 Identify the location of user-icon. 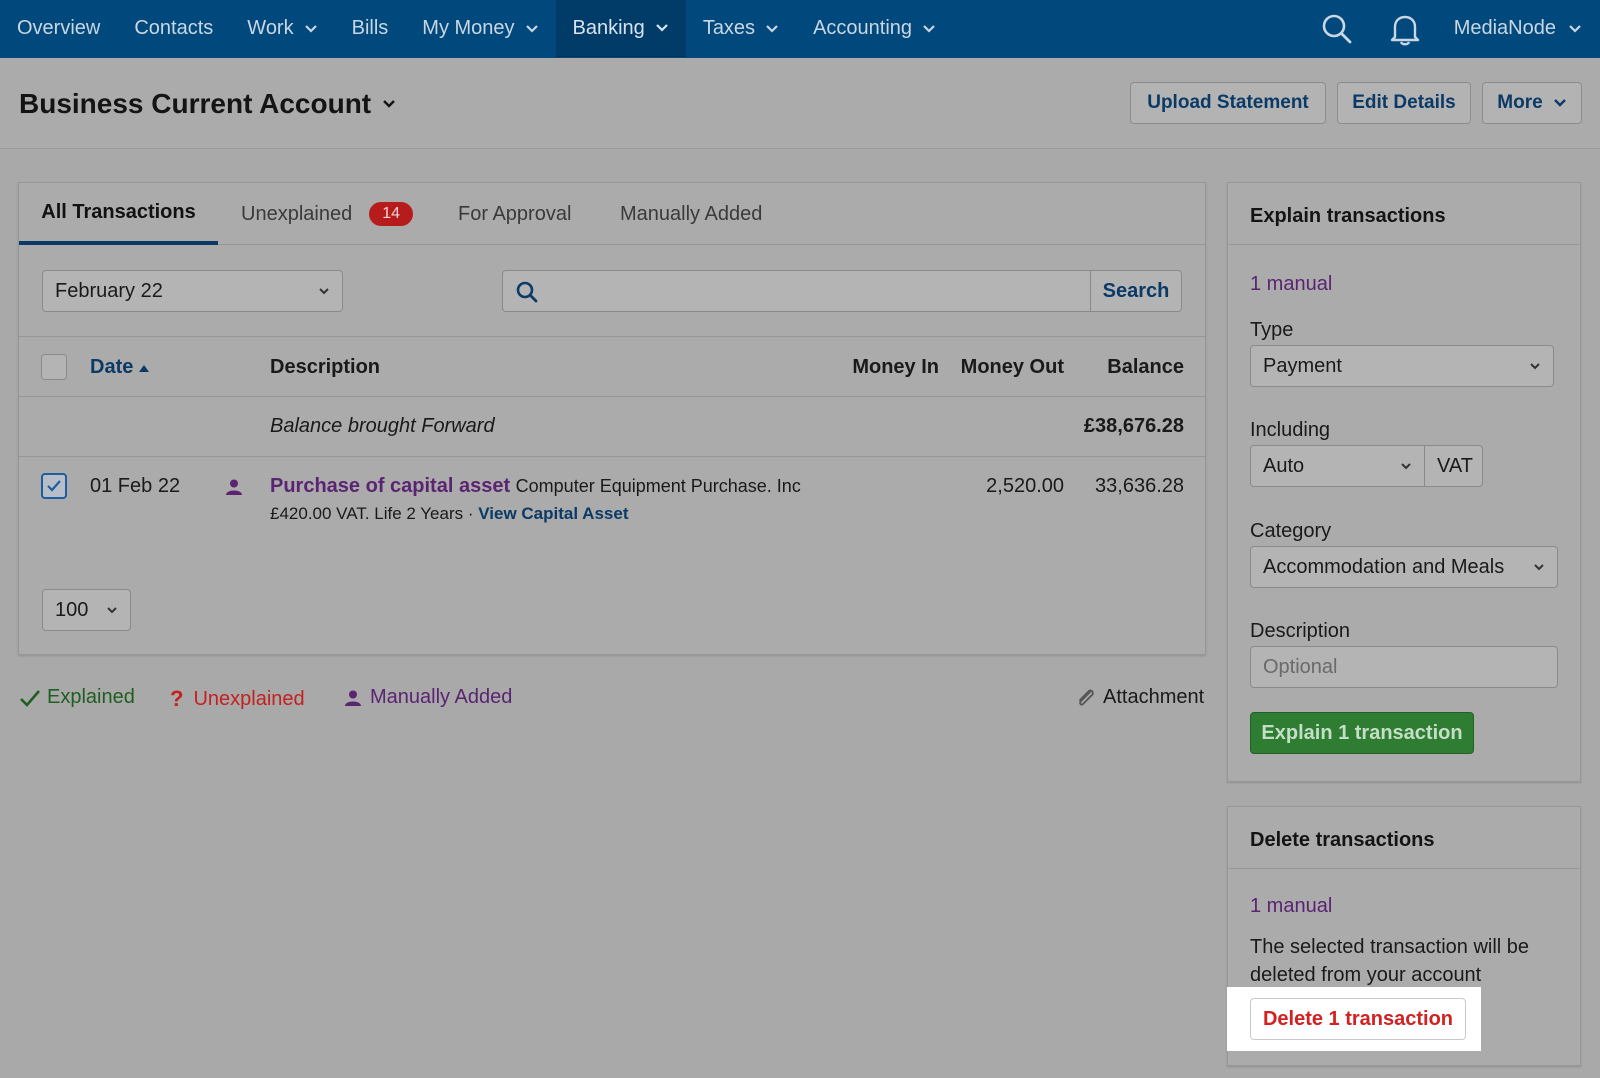
(353, 698).